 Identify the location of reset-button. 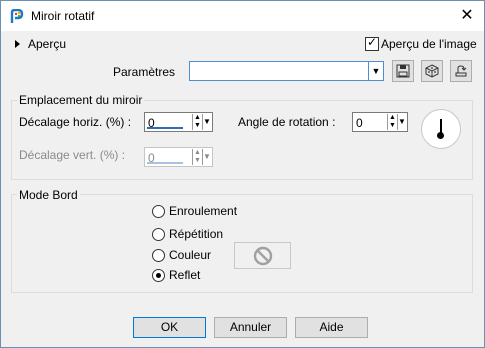
(461, 71).